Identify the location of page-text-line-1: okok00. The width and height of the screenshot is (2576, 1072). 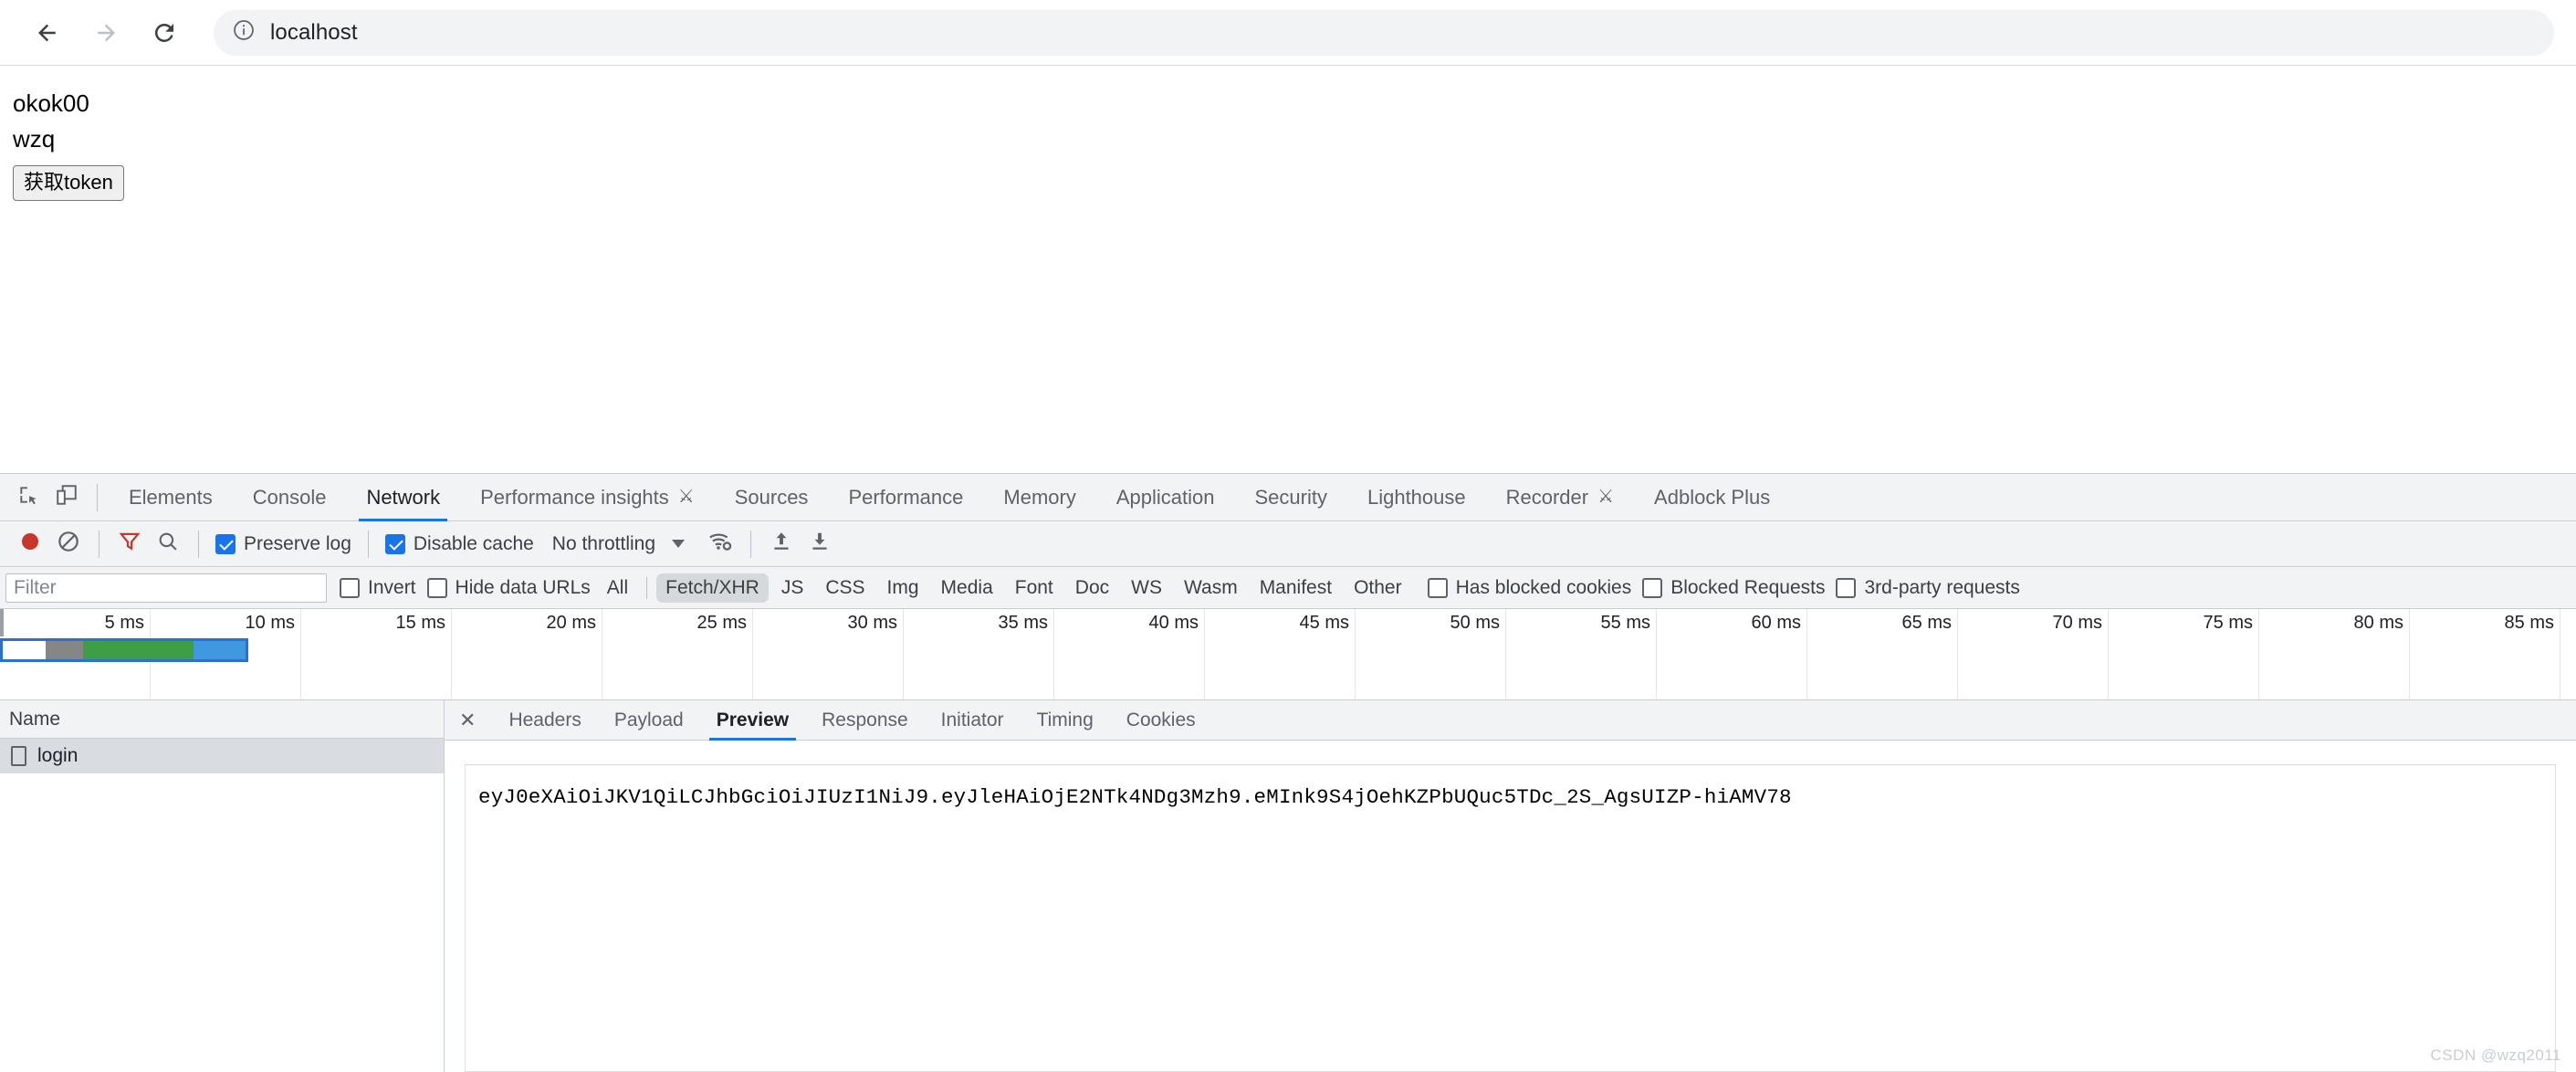
(51, 103).